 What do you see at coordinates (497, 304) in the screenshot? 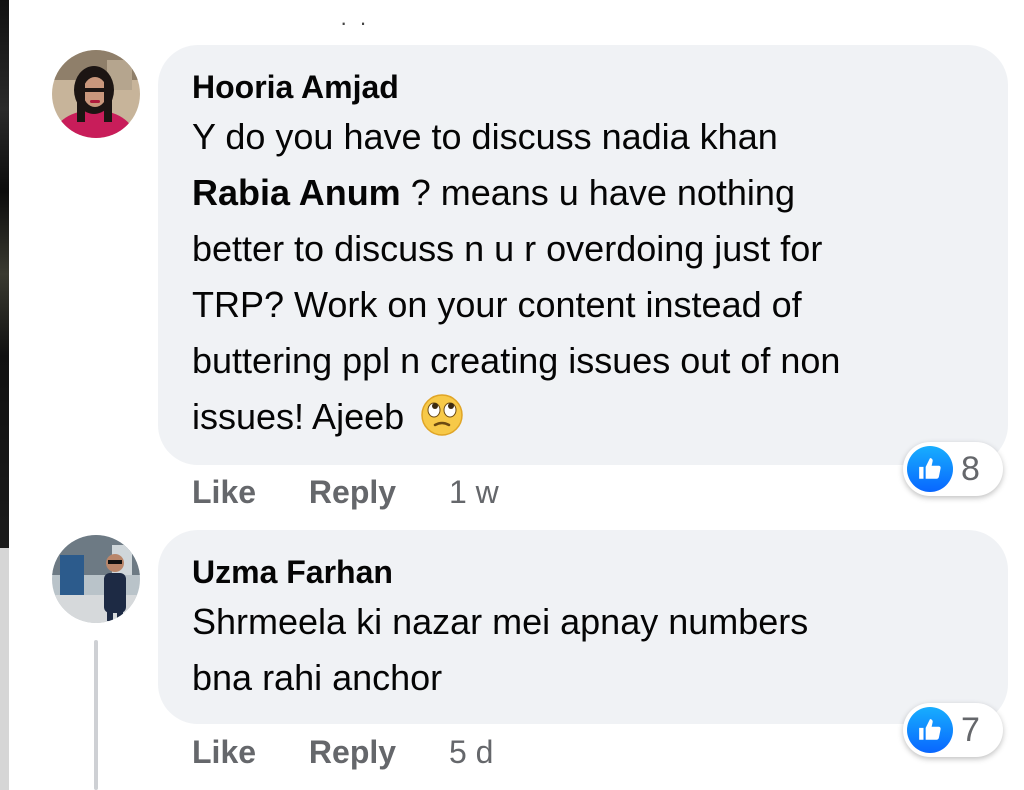
I see `comment-text-line: TRP? Work on your content instead of` at bounding box center [497, 304].